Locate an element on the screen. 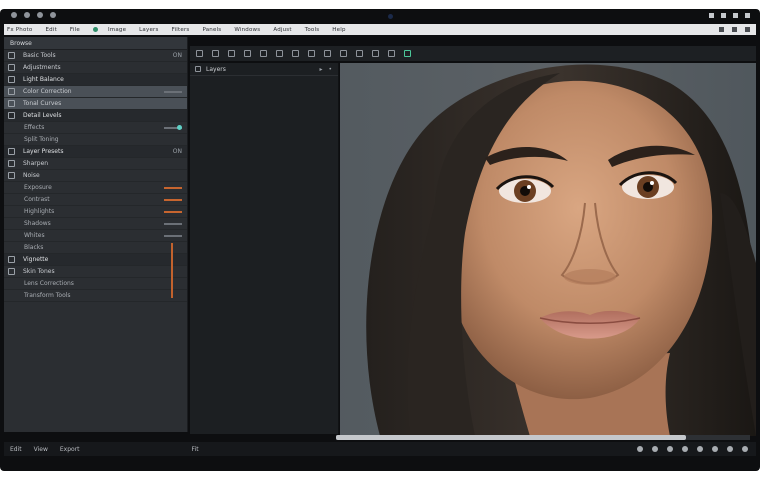 This screenshot has width=760, height=480. horizontal-scrollbar-thumb is located at coordinates (511, 437).